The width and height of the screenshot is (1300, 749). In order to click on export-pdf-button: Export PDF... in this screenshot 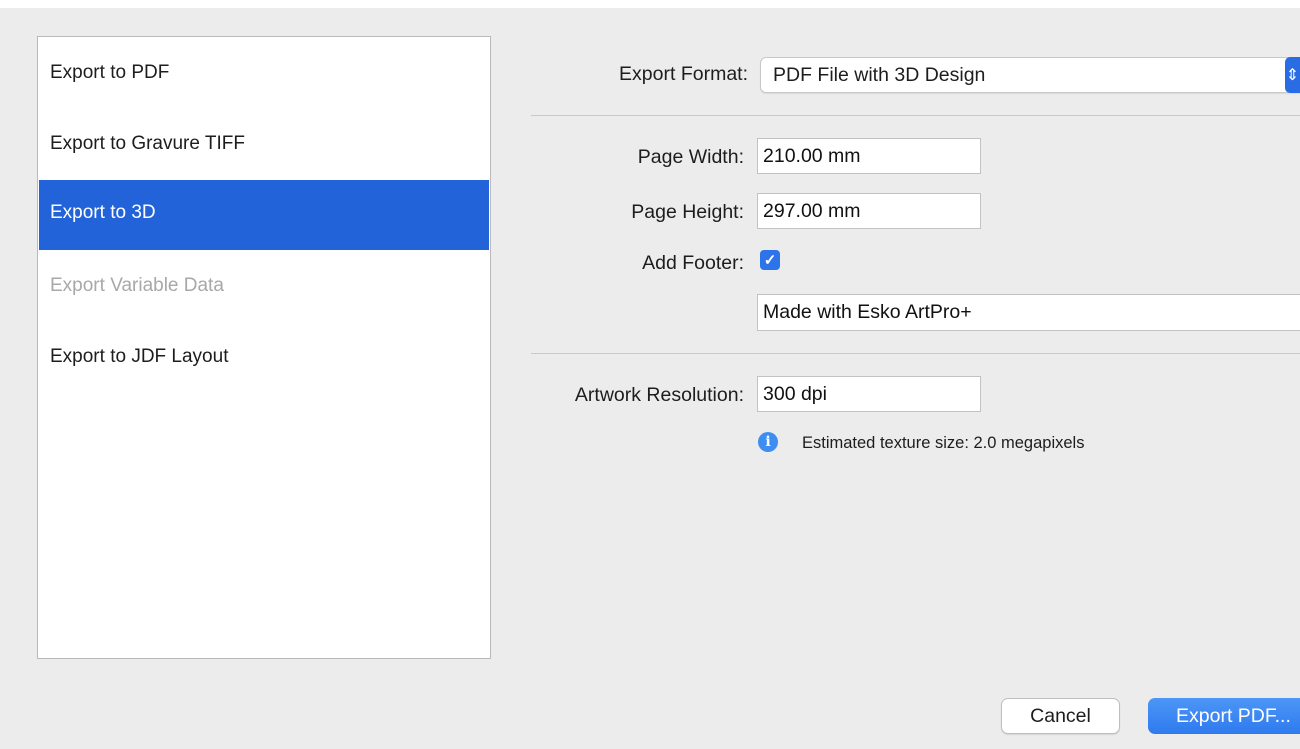, I will do `click(1224, 716)`.